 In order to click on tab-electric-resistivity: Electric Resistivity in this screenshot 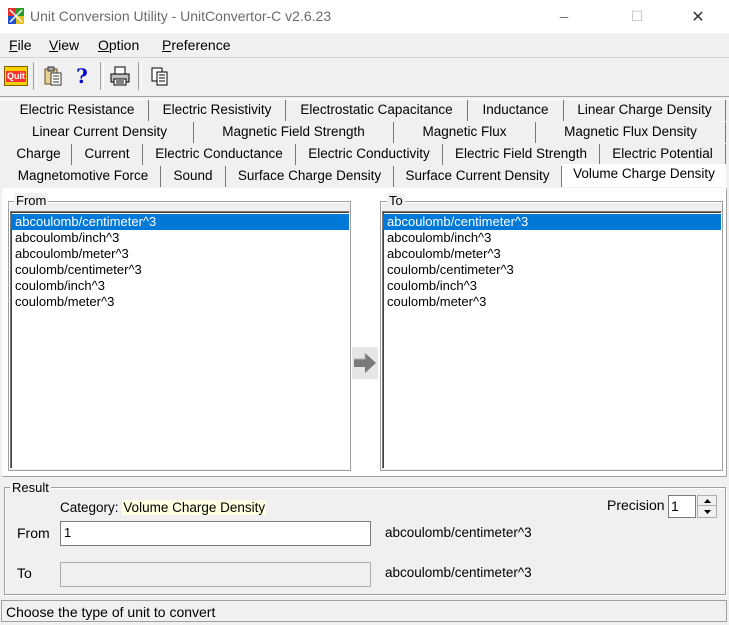, I will do `click(217, 110)`.